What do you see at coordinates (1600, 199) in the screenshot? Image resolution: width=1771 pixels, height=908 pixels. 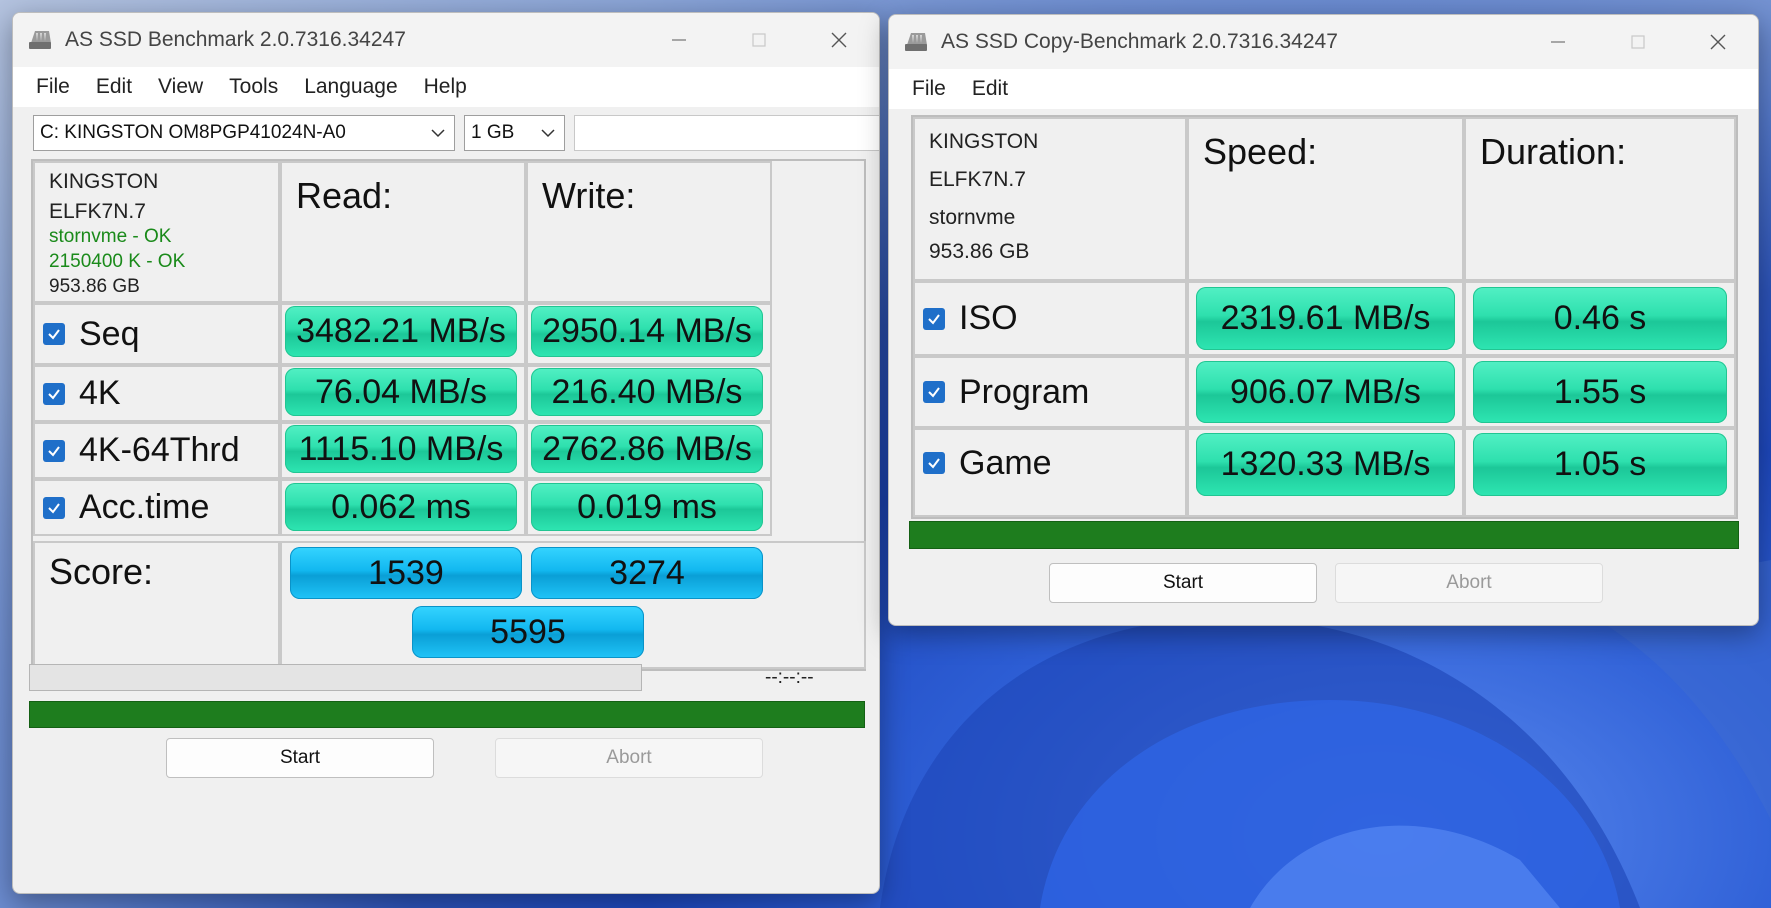 I see `duration-header-cell: Duration:` at bounding box center [1600, 199].